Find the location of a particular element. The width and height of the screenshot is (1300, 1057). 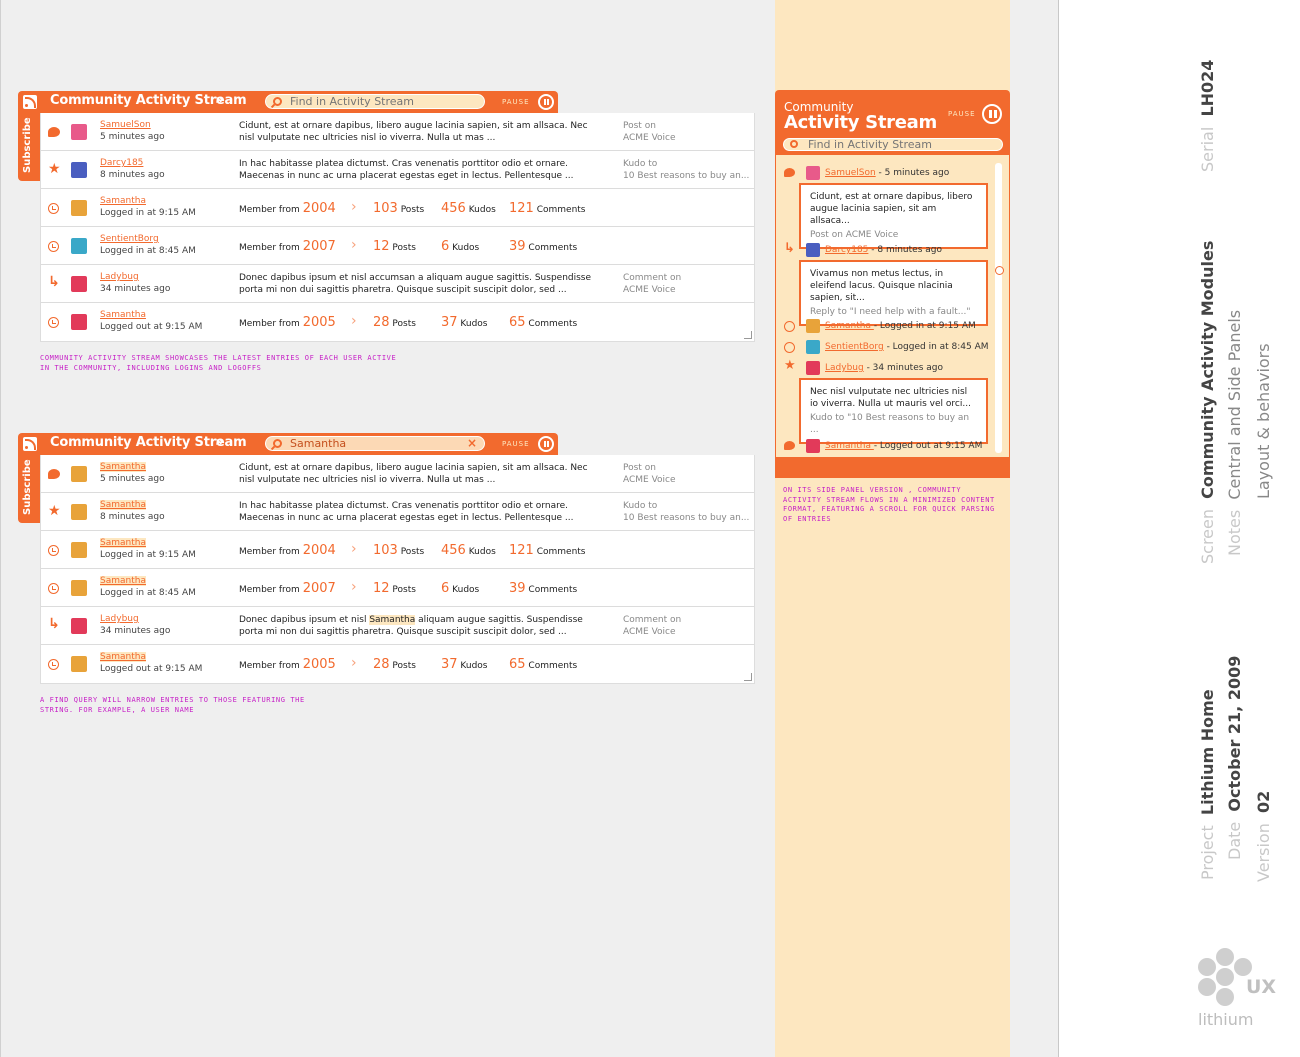

context-target: ACME Voice is located at coordinates (649, 480).